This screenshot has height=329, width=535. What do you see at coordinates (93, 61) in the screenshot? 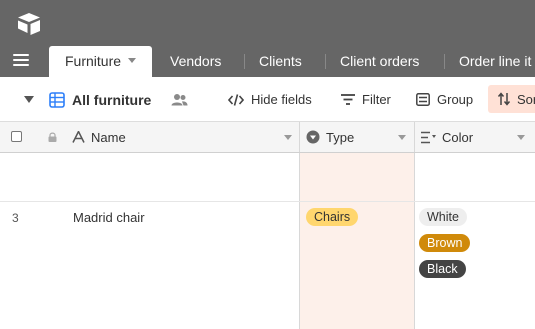
I see `tab-label: Furniture` at bounding box center [93, 61].